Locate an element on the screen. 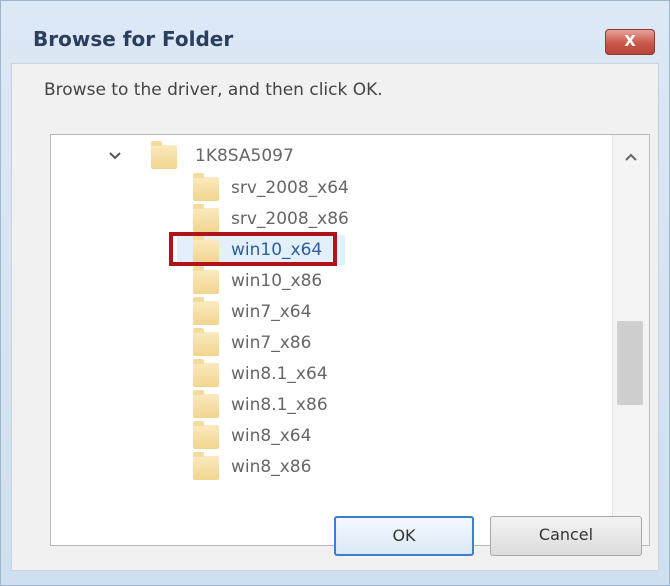 The height and width of the screenshot is (586, 670). vertical-scrollbar is located at coordinates (630, 340).